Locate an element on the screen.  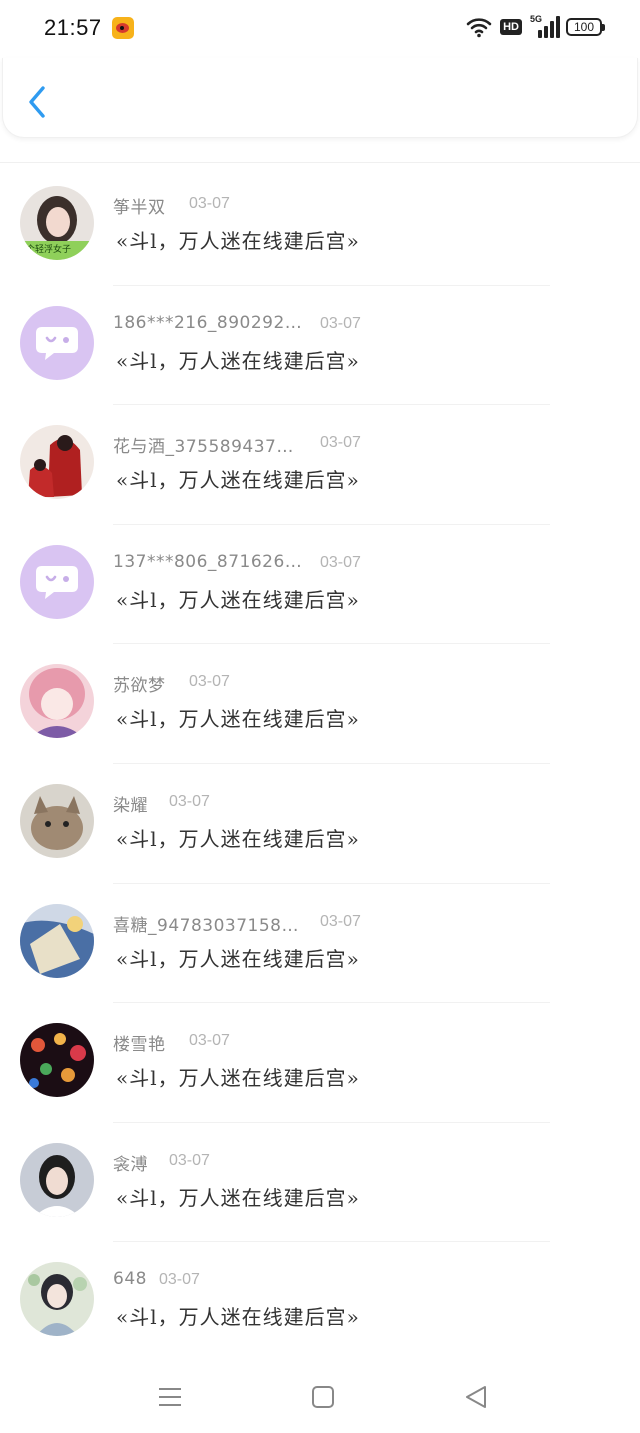
status-icons: HD 5G 100 is located at coordinates (535, 26).